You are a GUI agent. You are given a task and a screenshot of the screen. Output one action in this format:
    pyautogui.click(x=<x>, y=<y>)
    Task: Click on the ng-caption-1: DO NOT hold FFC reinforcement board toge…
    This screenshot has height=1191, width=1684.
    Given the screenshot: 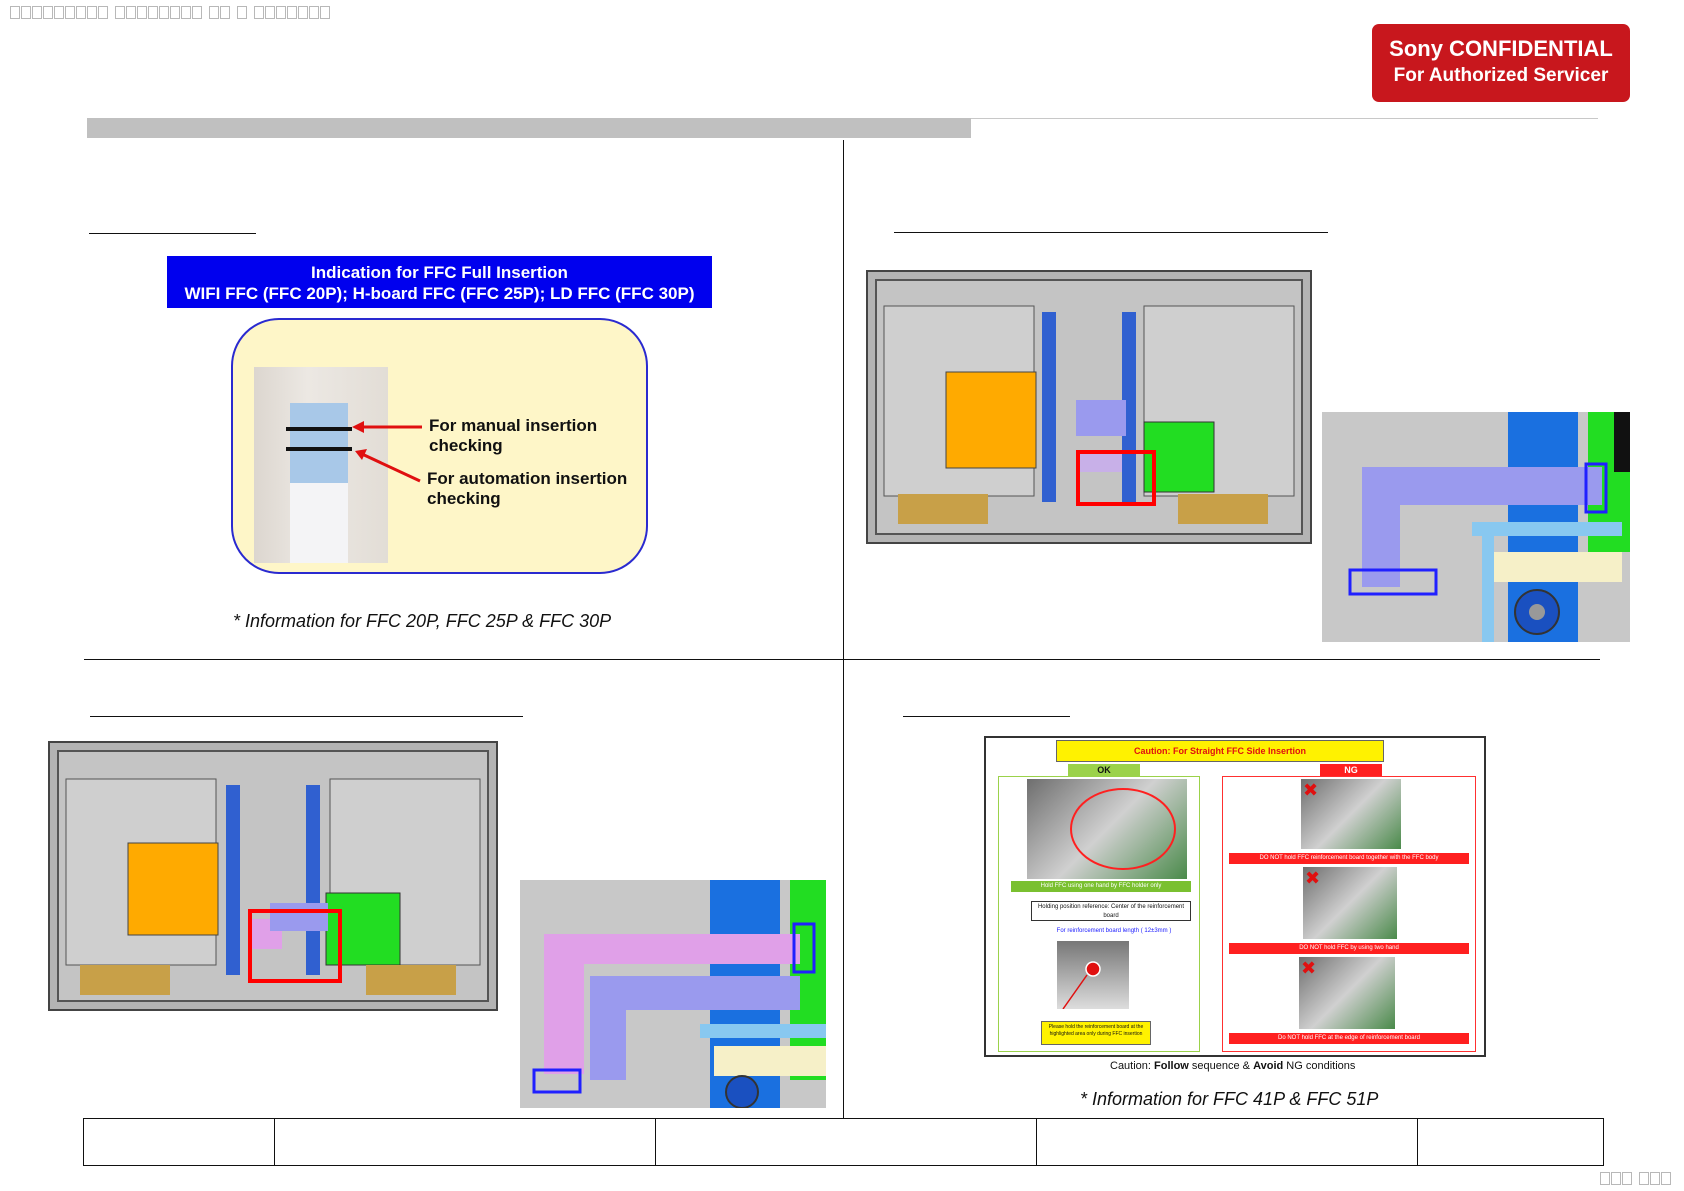 What is the action you would take?
    pyautogui.click(x=1349, y=858)
    